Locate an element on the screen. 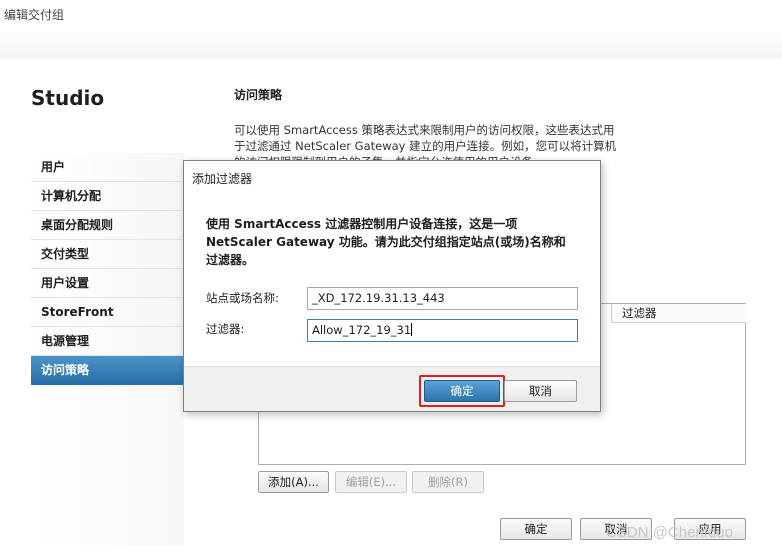 The height and width of the screenshot is (554, 782). top-band is located at coordinates (391, 43).